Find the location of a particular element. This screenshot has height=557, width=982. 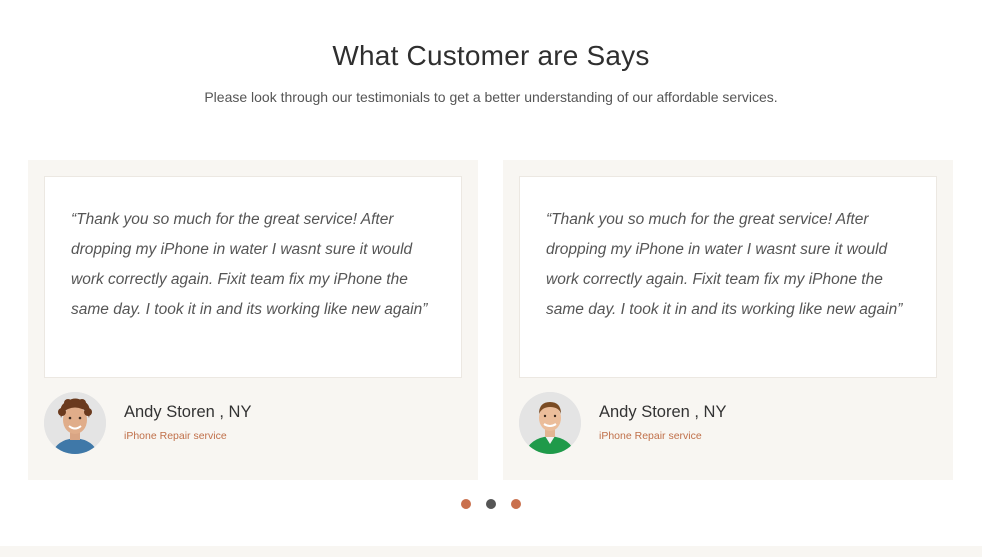

carousel-pagination is located at coordinates (491, 504).